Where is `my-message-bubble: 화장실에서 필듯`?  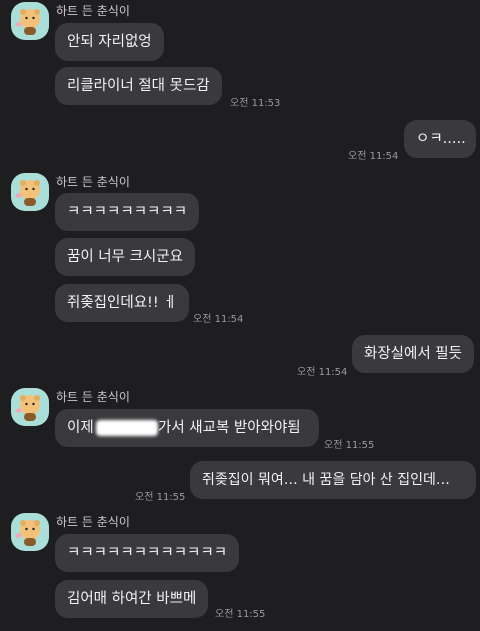 my-message-bubble: 화장실에서 필듯 is located at coordinates (413, 354).